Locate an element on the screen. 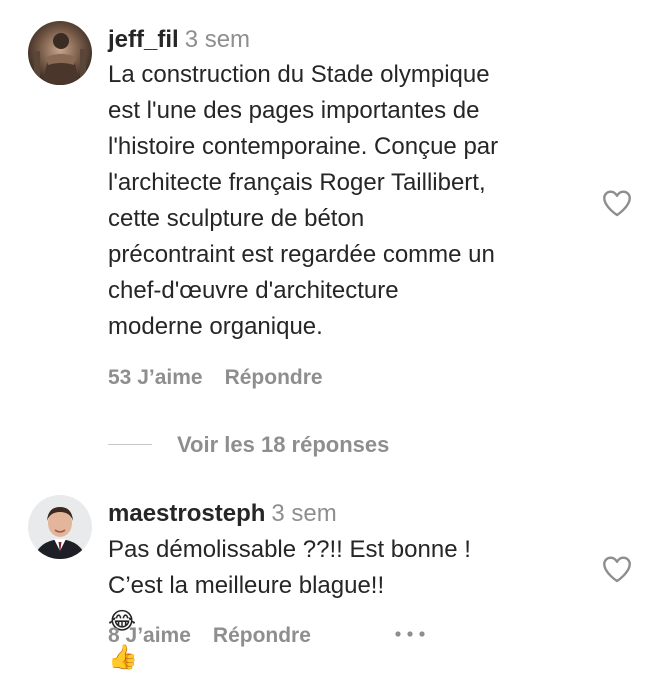  comment-text-line-with-emoji: C’est la meilleure blague!! 😂 👍 is located at coordinates (353, 622).